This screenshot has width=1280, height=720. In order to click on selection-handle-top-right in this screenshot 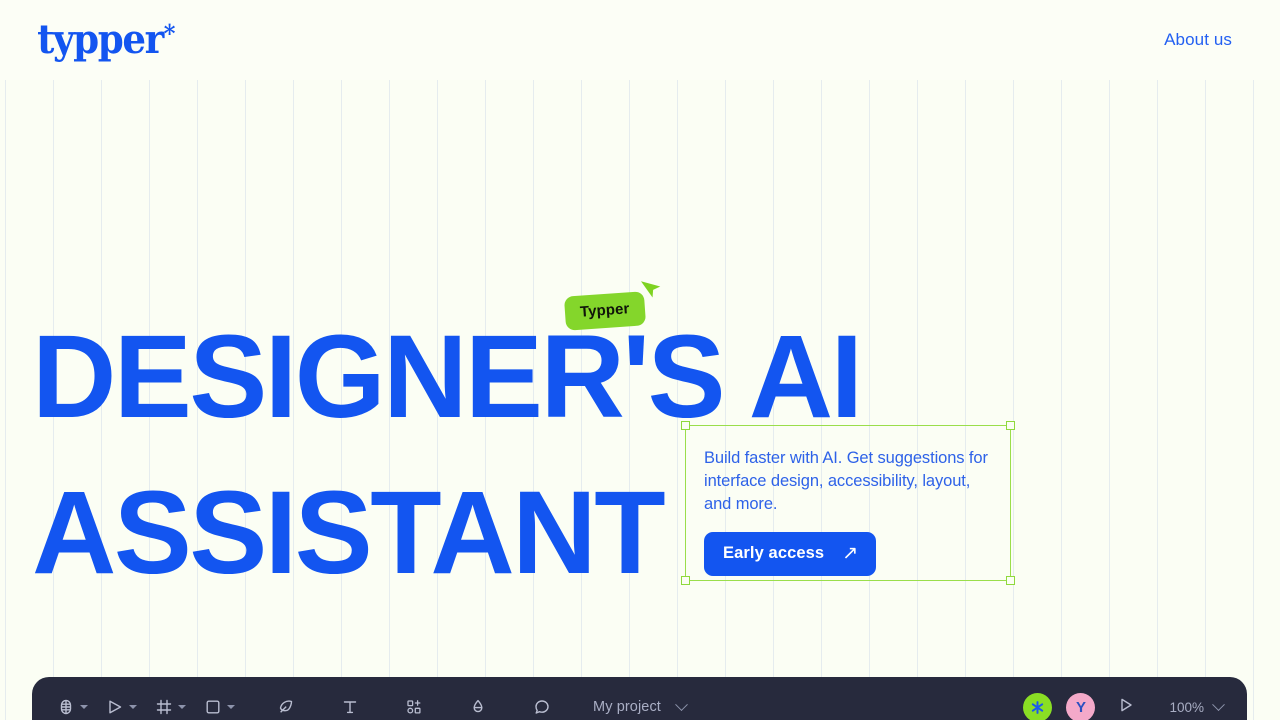, I will do `click(1010, 425)`.